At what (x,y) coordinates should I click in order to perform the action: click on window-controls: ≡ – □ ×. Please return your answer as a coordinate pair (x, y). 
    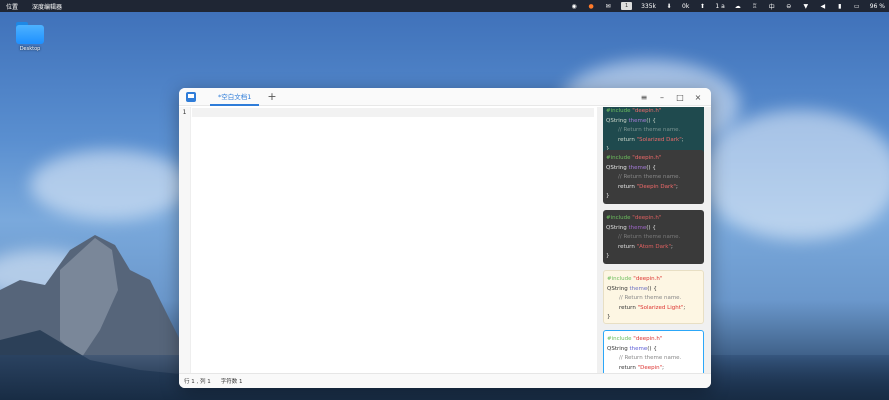
    Looking at the image, I should click on (671, 97).